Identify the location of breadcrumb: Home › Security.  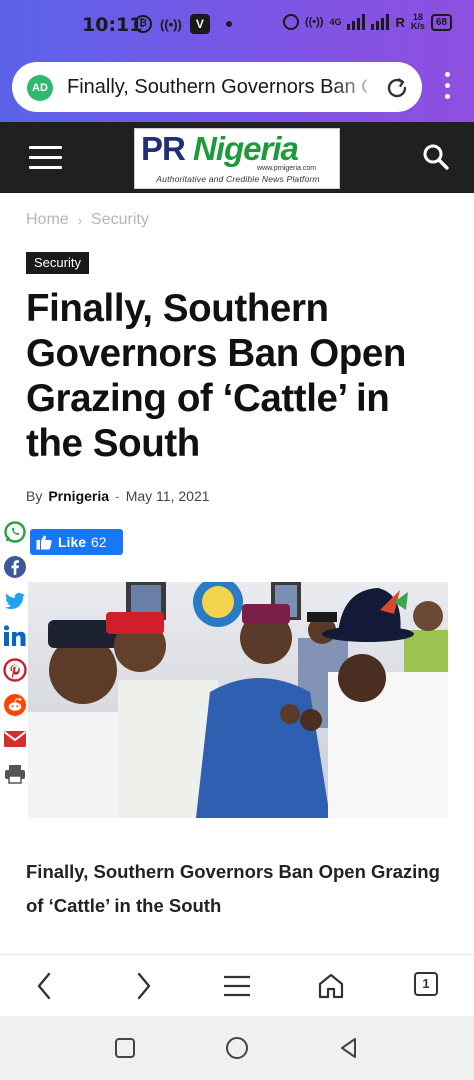
(87, 220).